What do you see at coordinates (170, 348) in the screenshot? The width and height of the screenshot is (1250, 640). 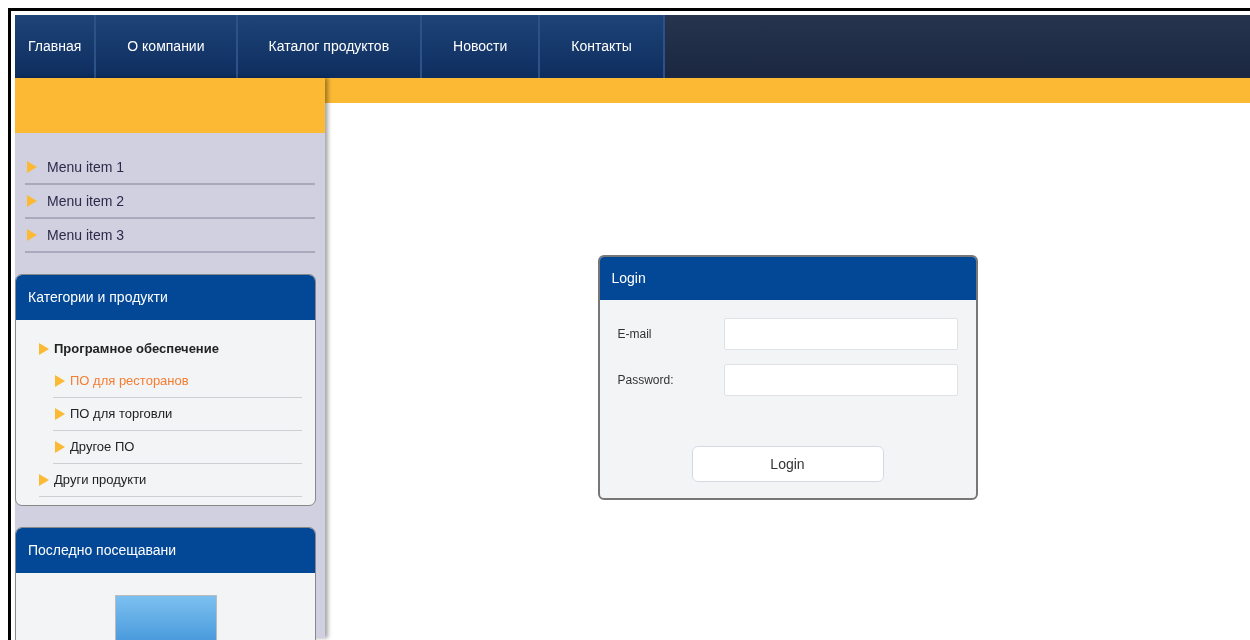 I see `tree-item: Програмное обеспечение` at bounding box center [170, 348].